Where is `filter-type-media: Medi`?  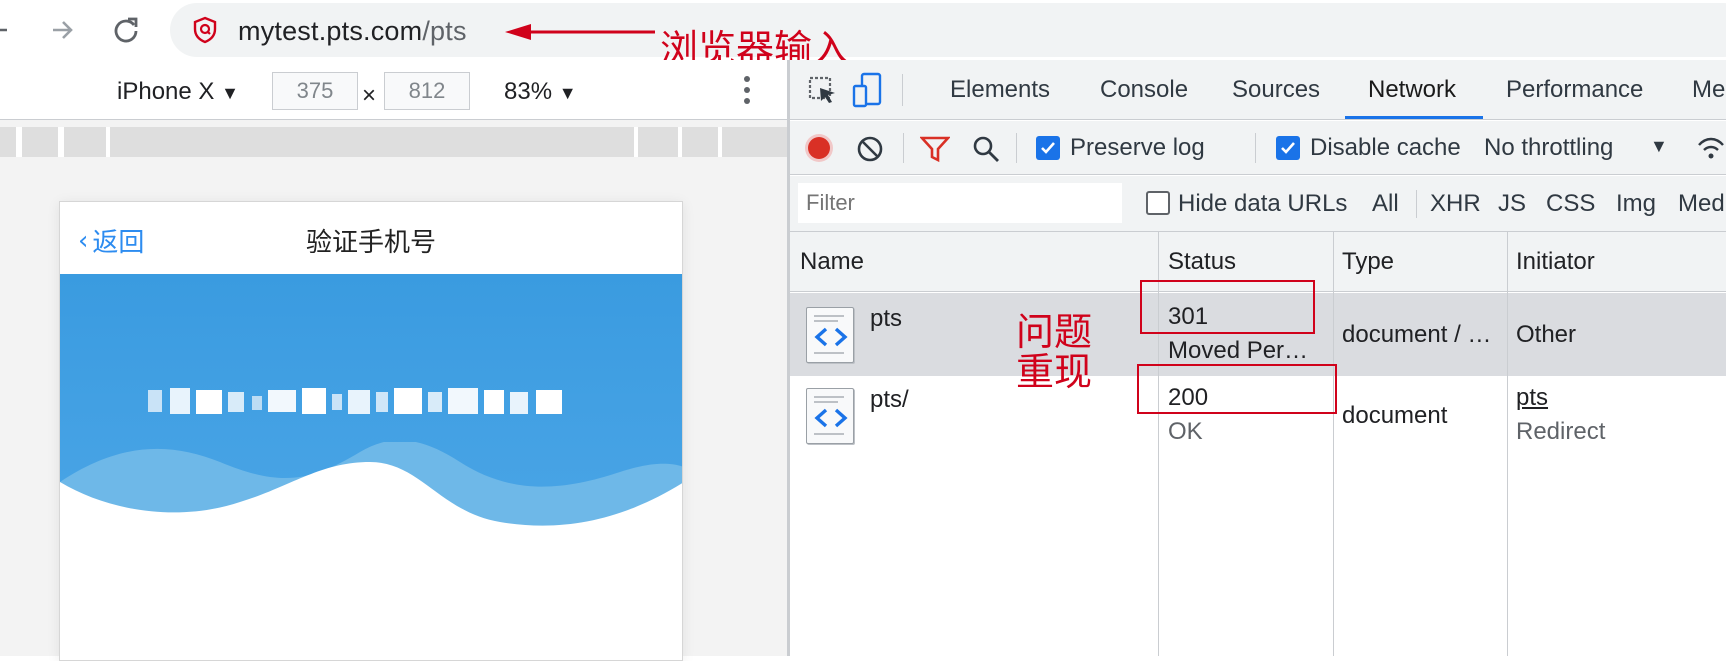
filter-type-media: Medi is located at coordinates (1702, 204).